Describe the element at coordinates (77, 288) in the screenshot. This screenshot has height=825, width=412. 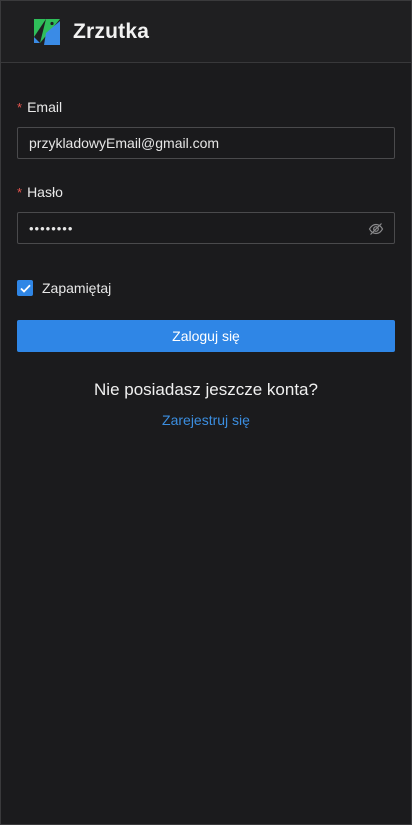
I see `remember-label: Zapamiętaj` at that location.